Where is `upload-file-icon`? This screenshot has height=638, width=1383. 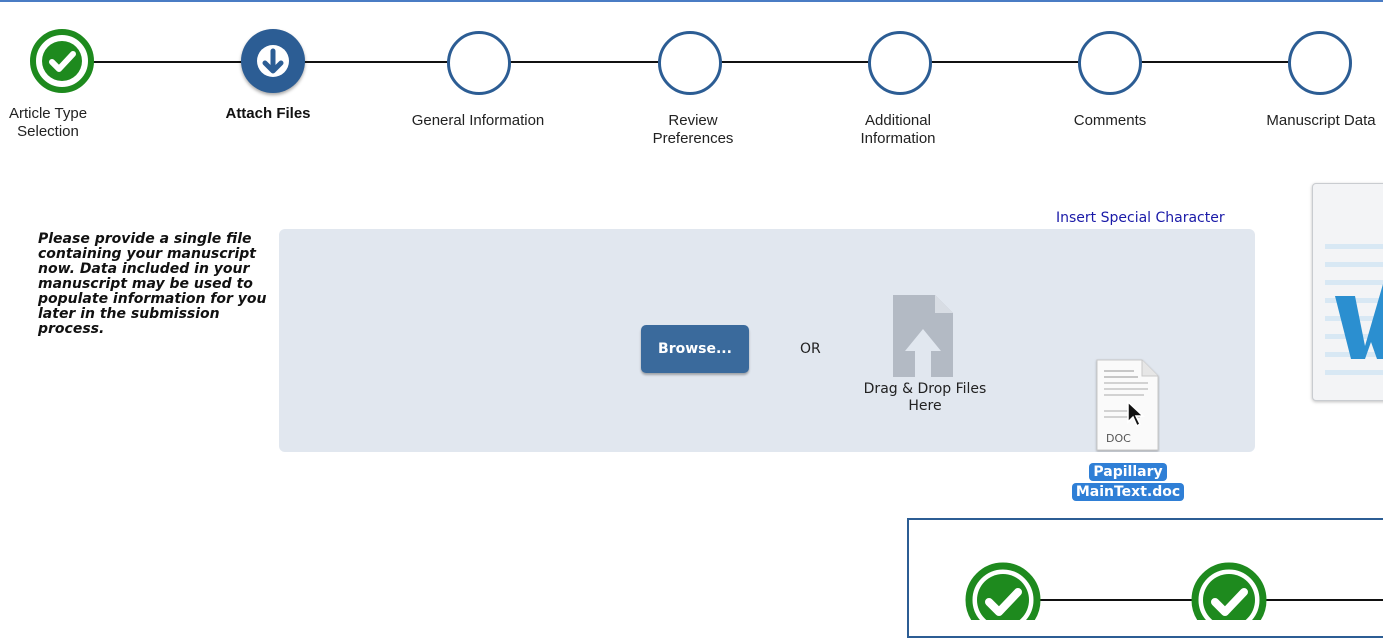 upload-file-icon is located at coordinates (923, 338).